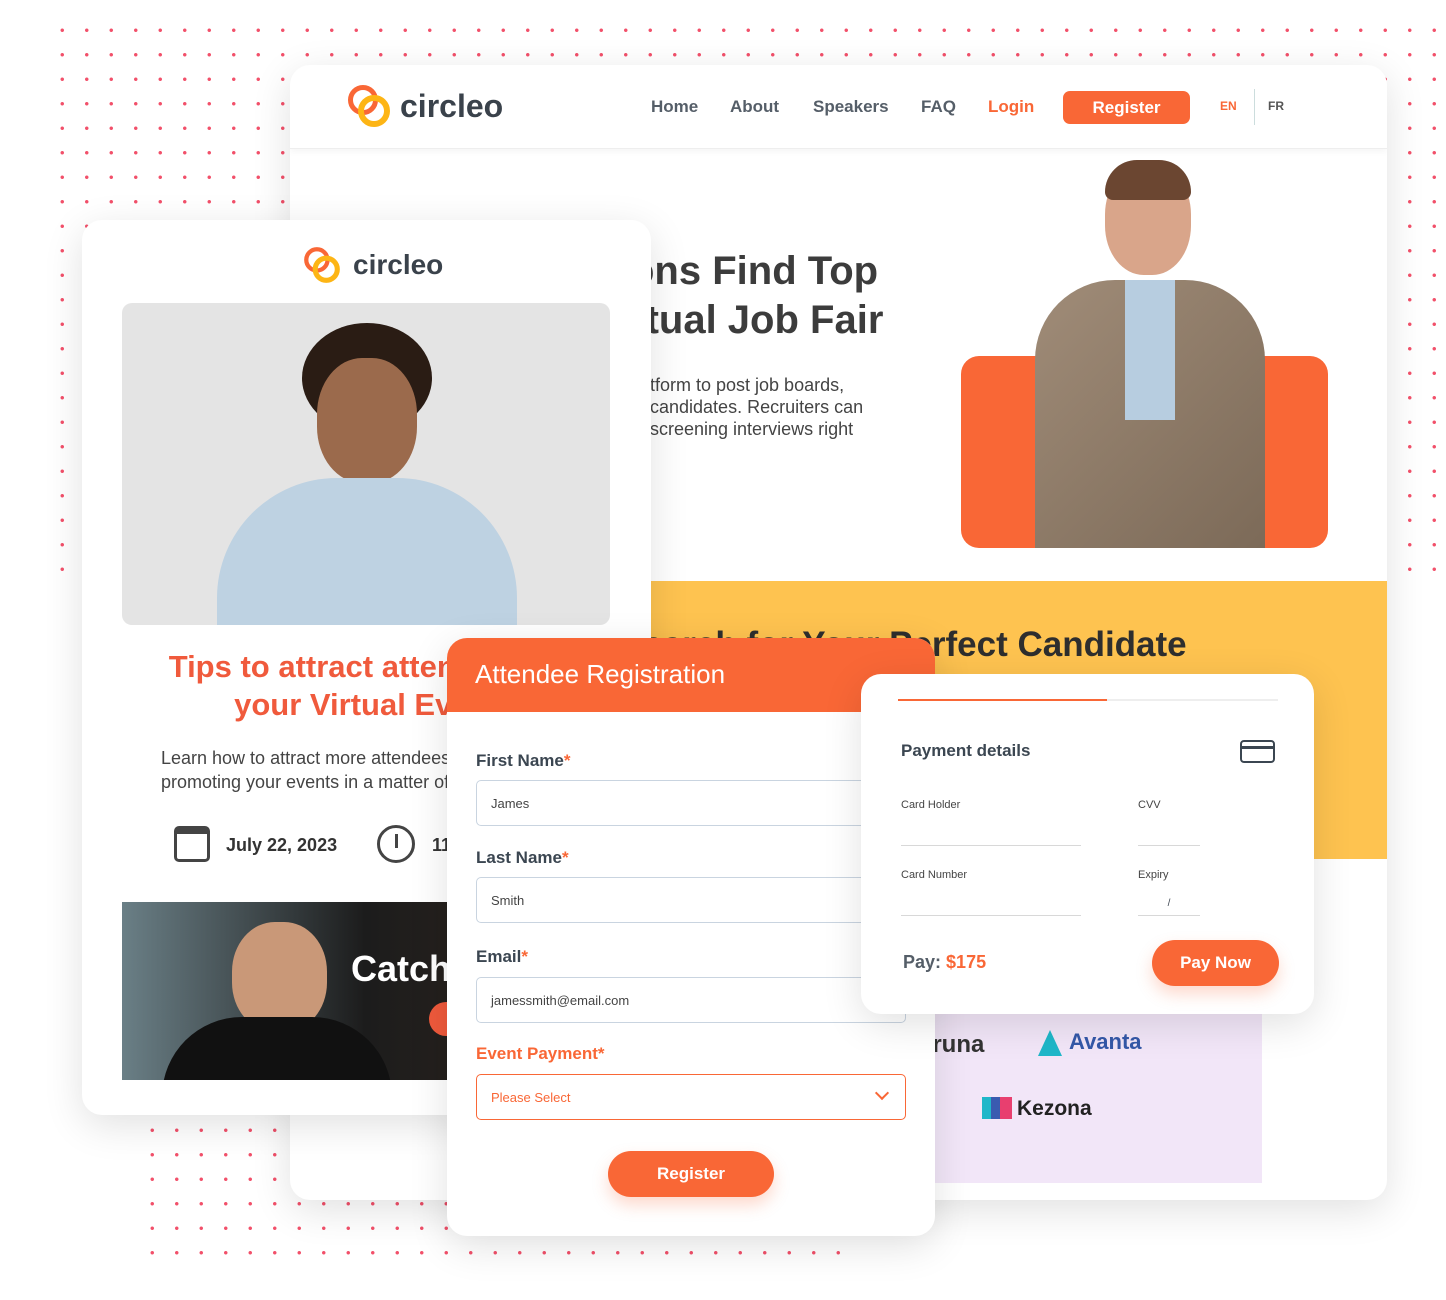  I want to click on progress-fill, so click(1002, 700).